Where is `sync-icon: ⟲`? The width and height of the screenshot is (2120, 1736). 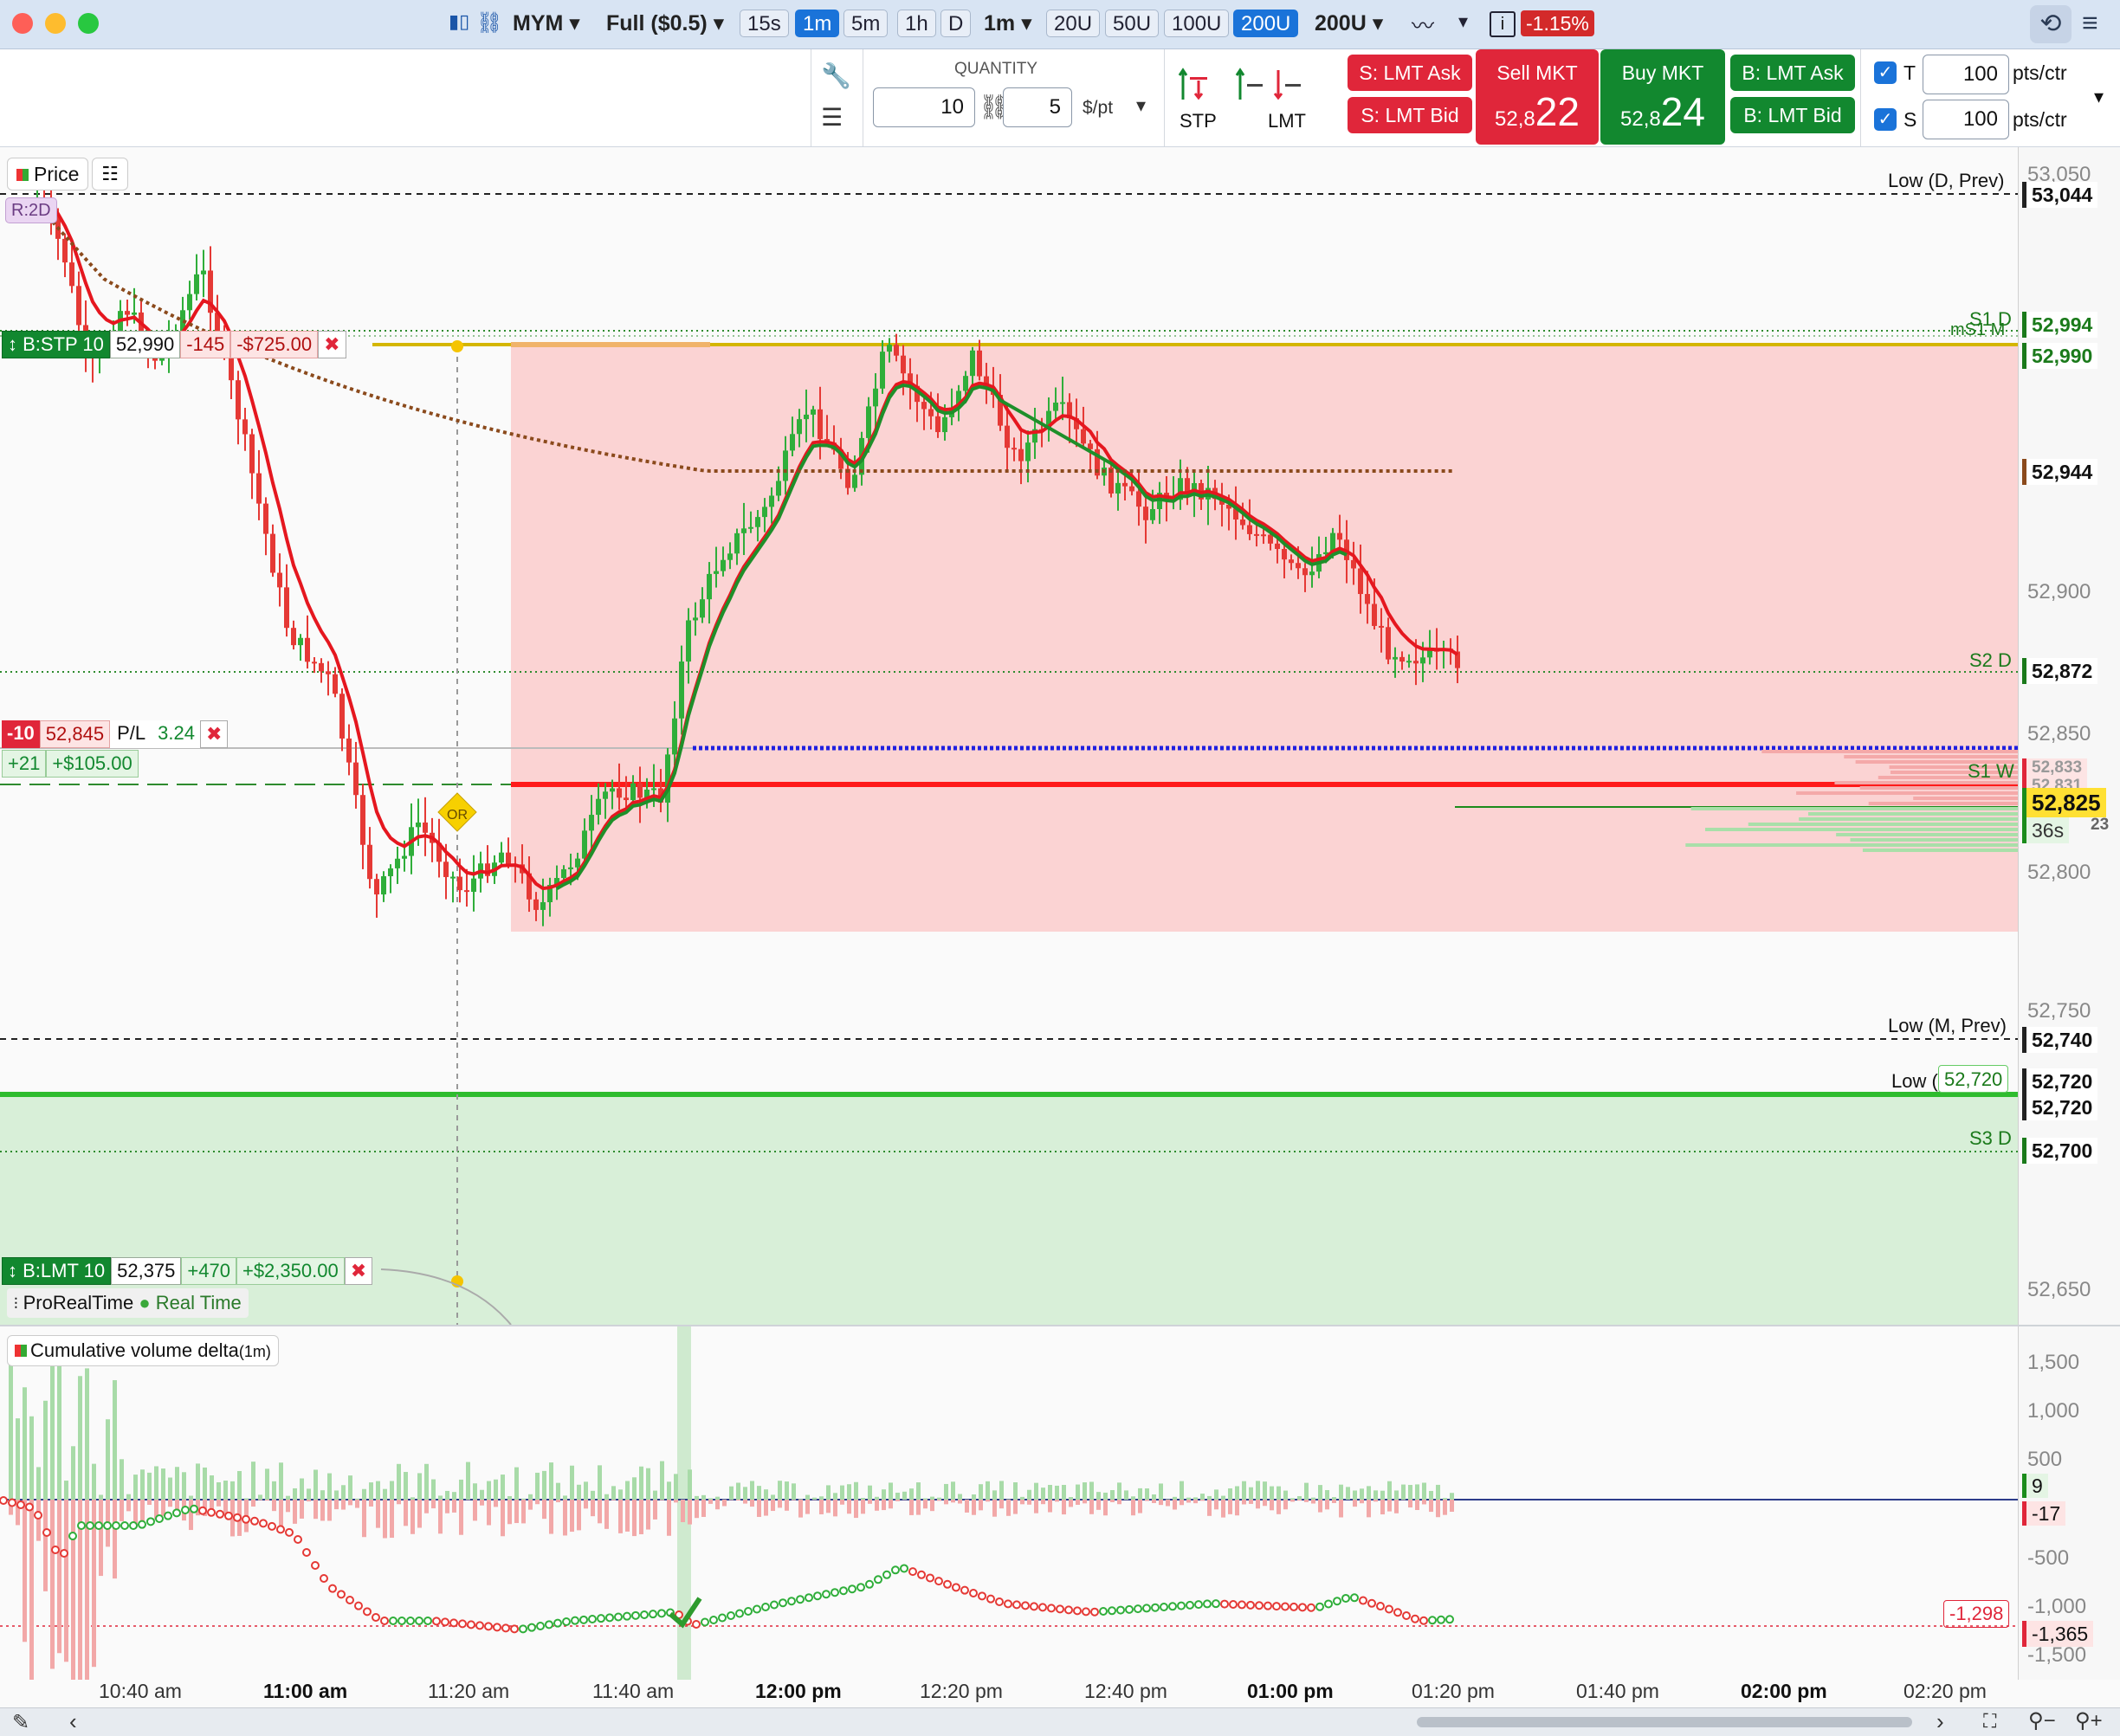
sync-icon: ⟲ is located at coordinates (2051, 24).